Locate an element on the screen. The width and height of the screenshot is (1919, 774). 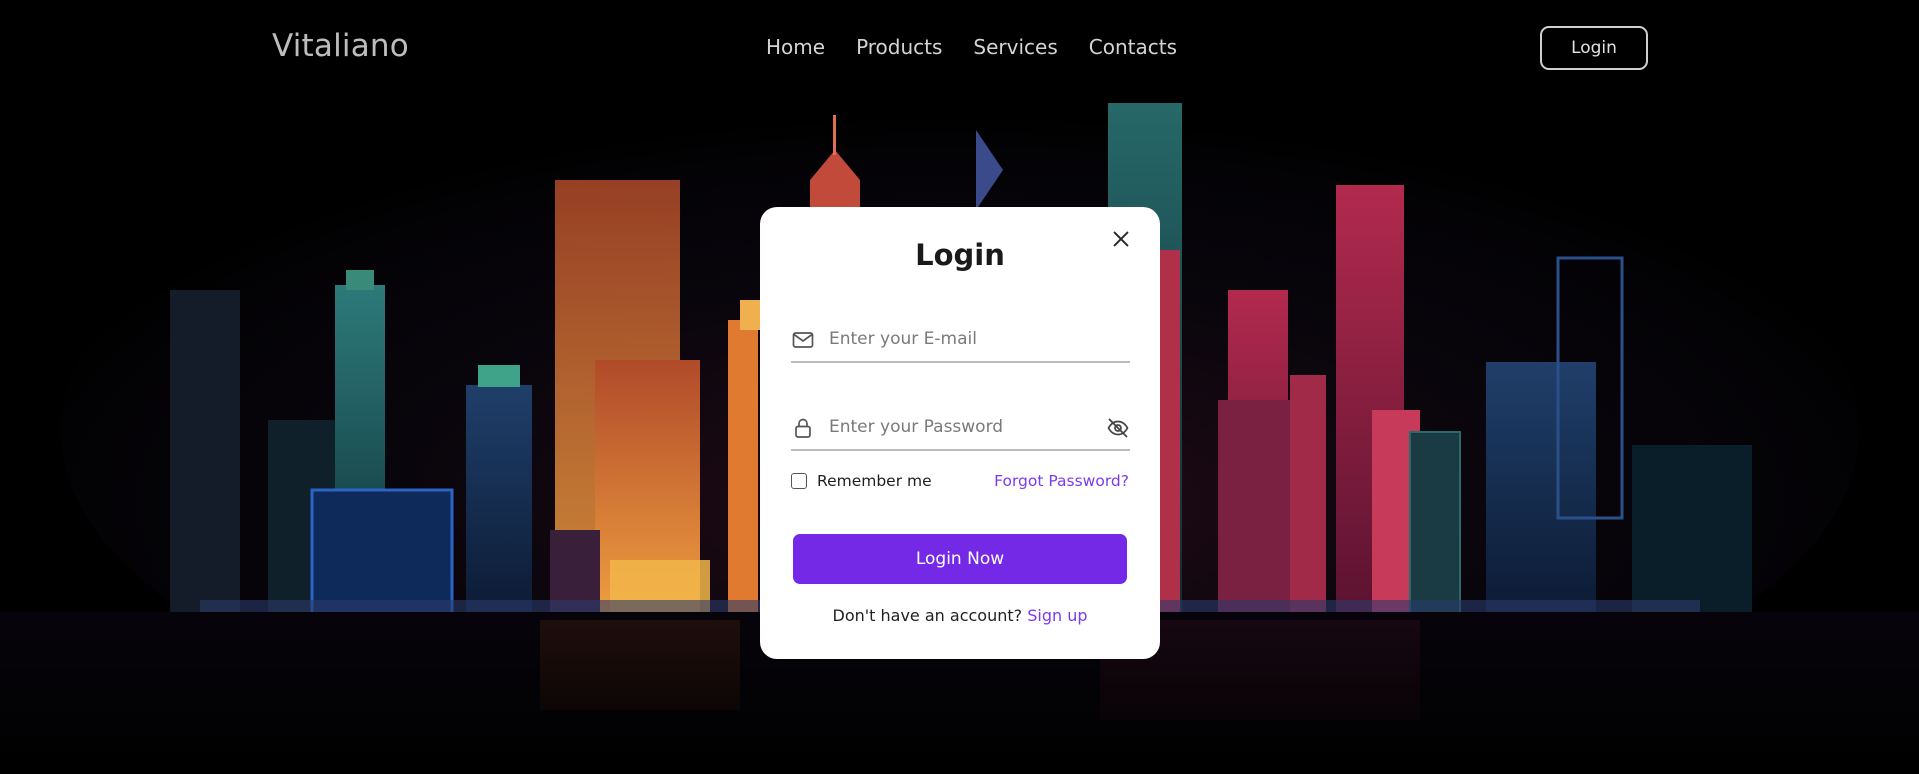
lock-icon is located at coordinates (803, 428).